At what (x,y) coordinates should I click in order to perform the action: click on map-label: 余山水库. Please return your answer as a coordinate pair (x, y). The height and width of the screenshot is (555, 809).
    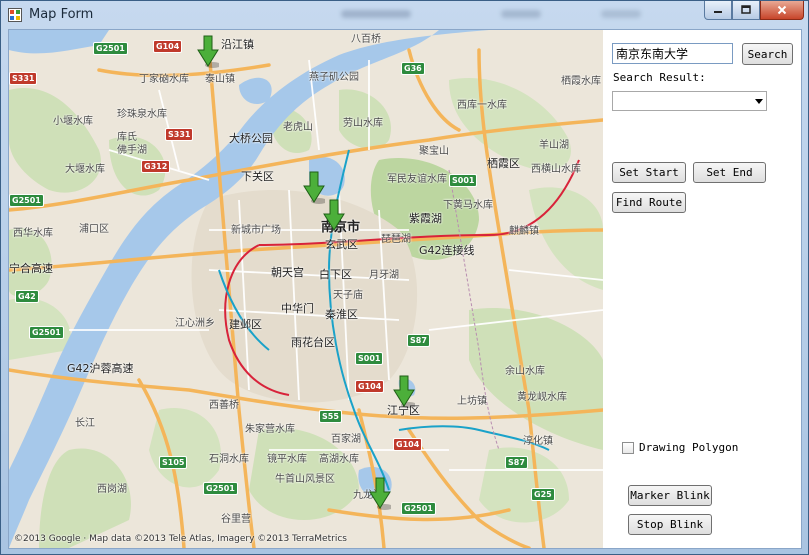
    Looking at the image, I should click on (525, 371).